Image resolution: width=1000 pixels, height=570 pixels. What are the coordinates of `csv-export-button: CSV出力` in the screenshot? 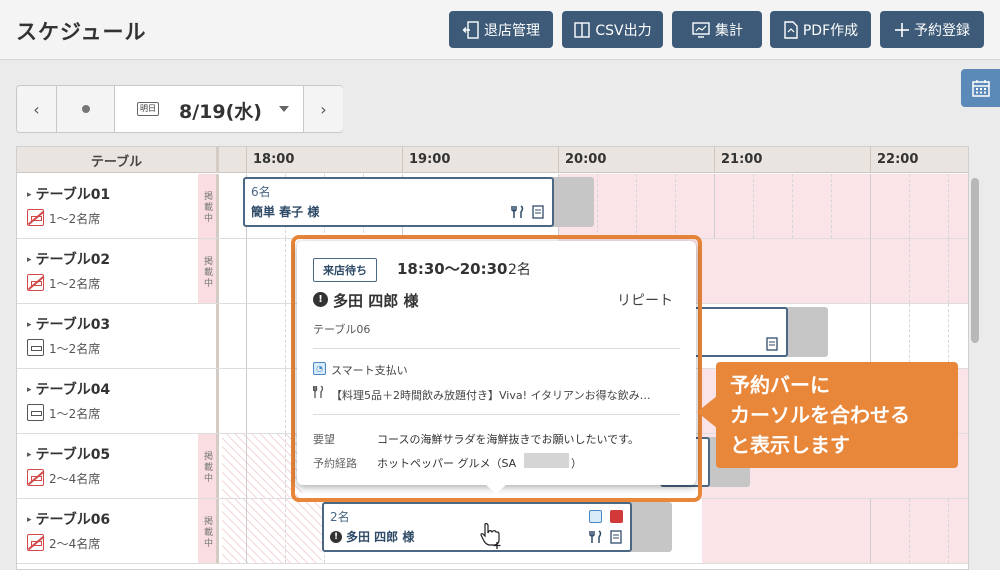 It's located at (612, 29).